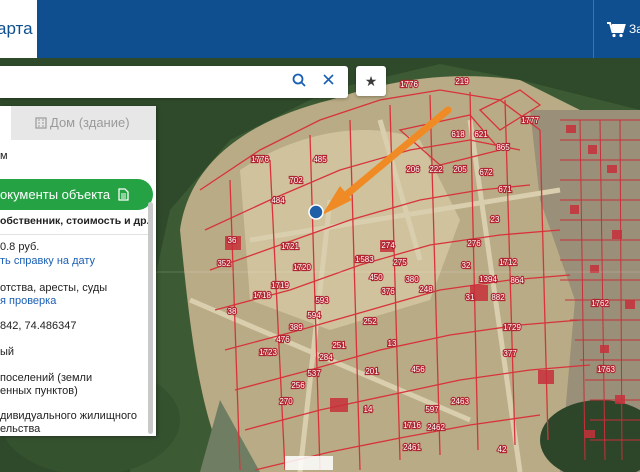 This screenshot has width=640, height=472. Describe the element at coordinates (367, 259) in the screenshot. I see `parcel-label: 583` at that location.